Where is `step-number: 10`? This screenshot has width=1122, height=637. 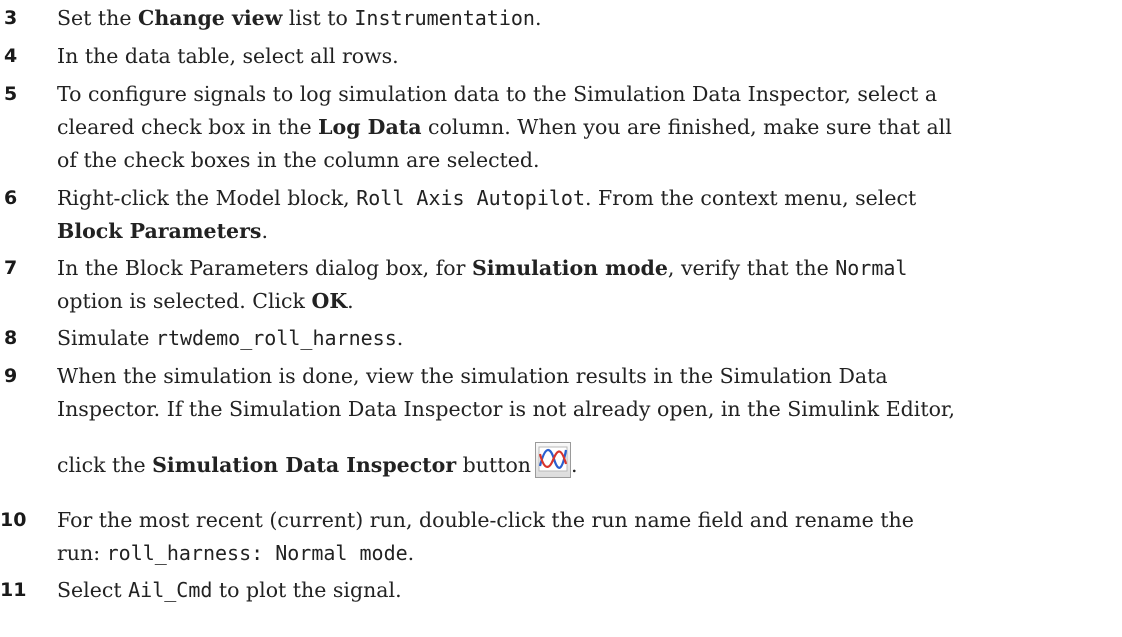
step-number: 10 is located at coordinates (13, 520).